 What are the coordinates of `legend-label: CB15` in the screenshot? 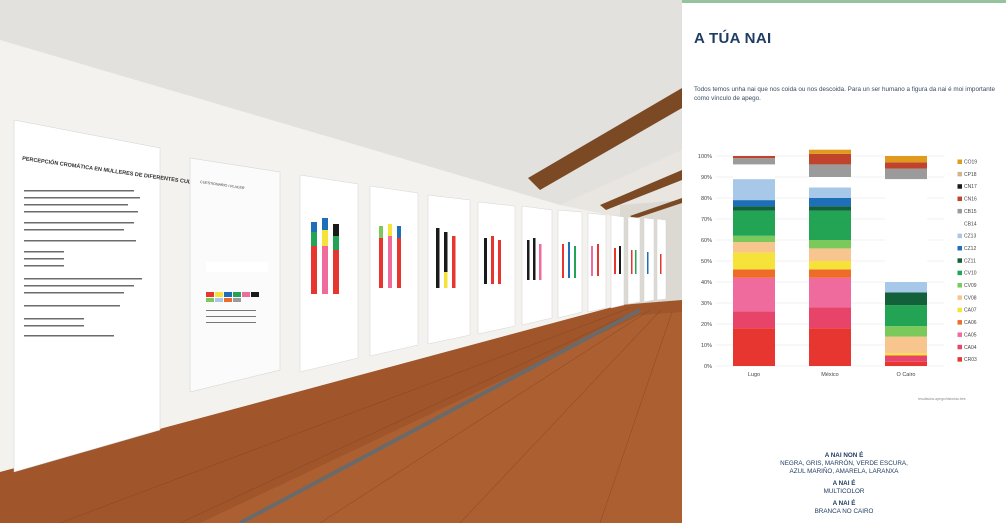 It's located at (970, 212).